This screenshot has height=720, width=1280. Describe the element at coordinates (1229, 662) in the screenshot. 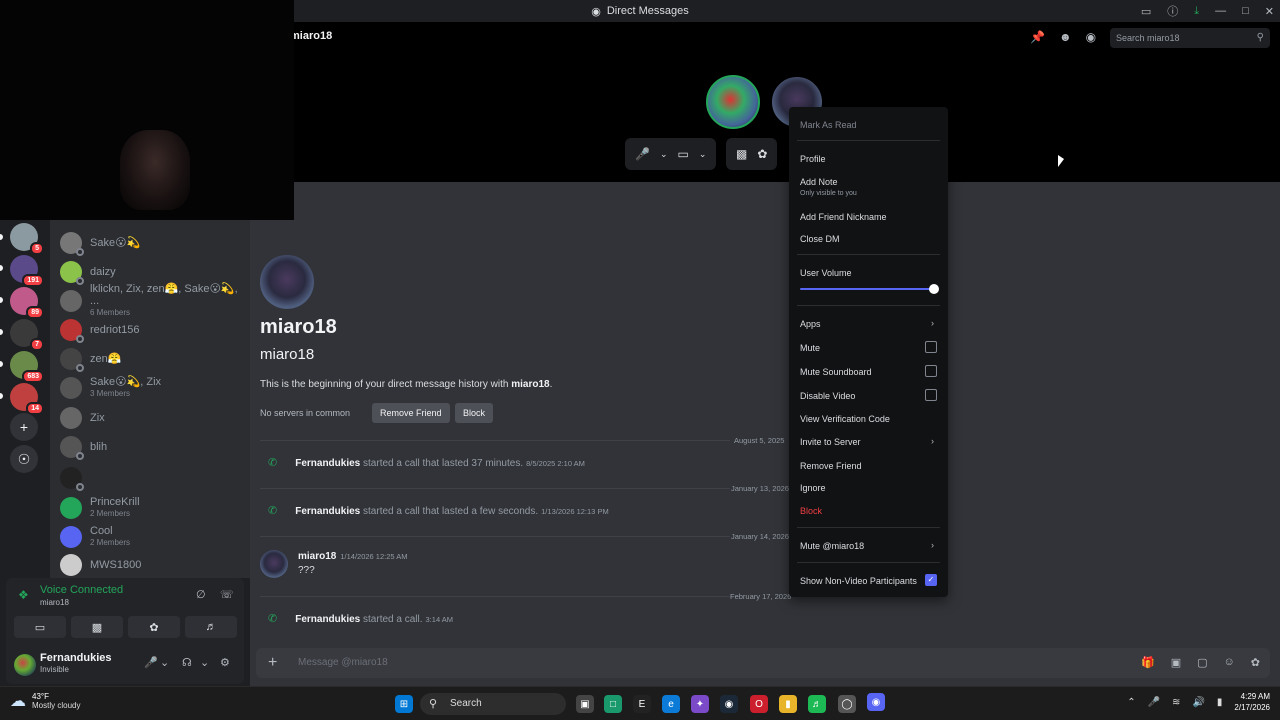

I see `emoji-icon: ☺` at that location.